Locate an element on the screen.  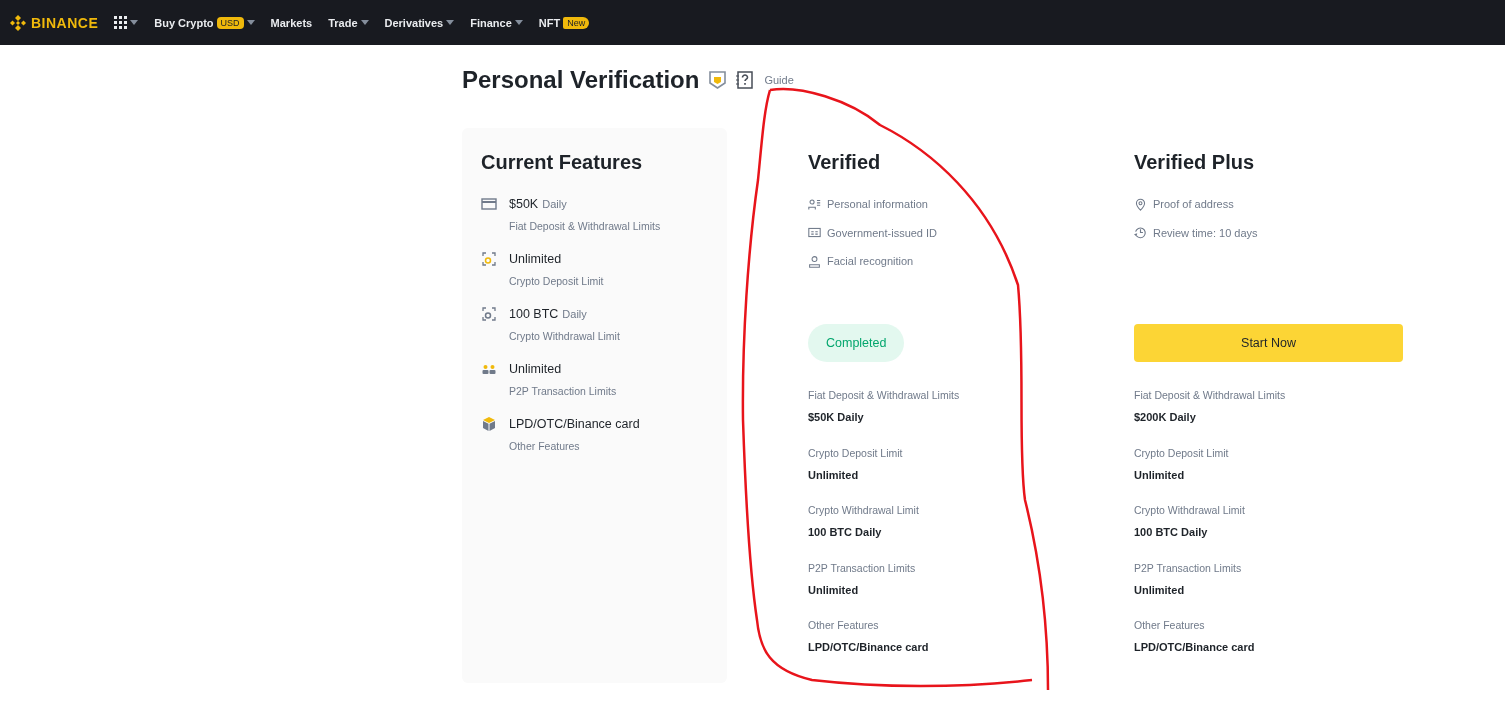
diamond-logo-icon is located at coordinates (18, 22).